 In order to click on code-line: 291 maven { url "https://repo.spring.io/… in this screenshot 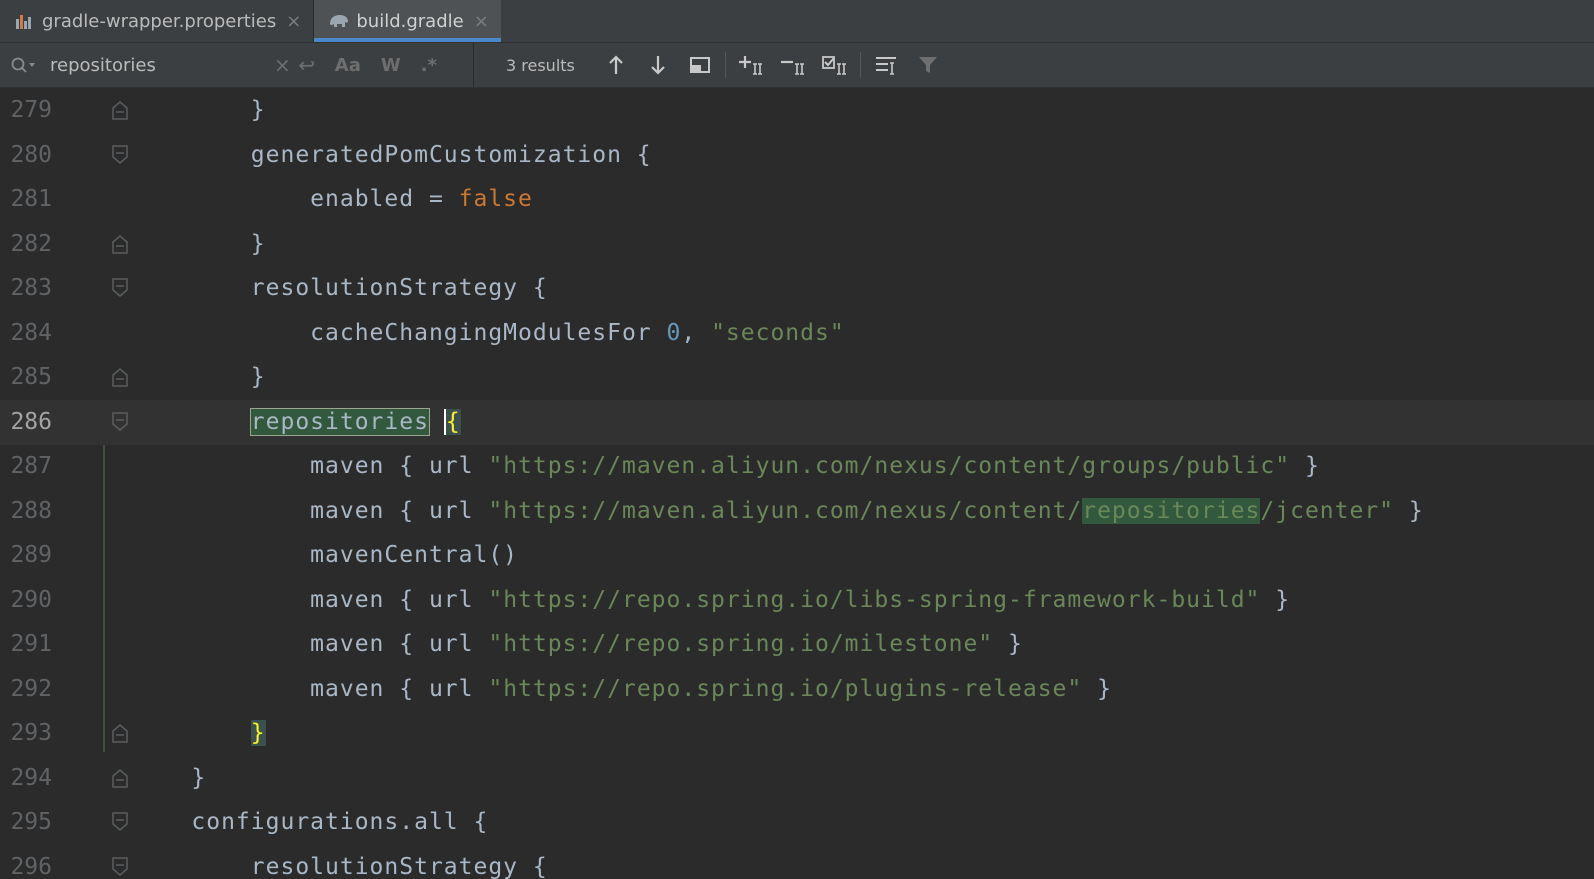, I will do `click(797, 644)`.